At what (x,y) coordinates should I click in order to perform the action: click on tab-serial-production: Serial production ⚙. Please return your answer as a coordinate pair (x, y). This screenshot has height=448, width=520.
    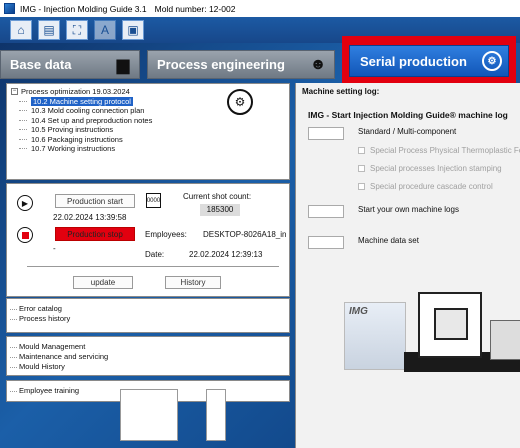
    Looking at the image, I should click on (429, 61).